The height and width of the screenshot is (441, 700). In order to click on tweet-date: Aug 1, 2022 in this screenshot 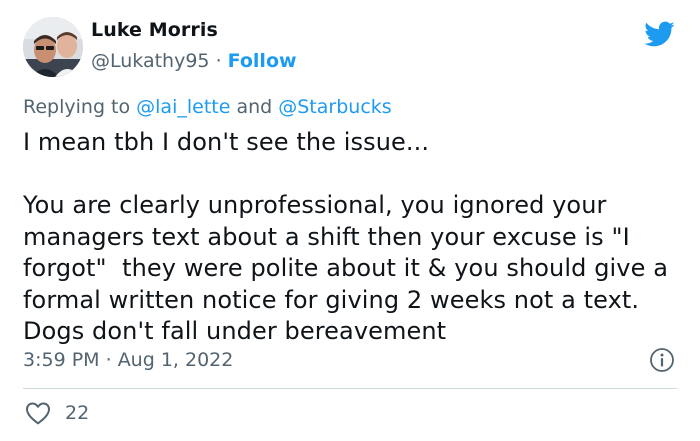, I will do `click(176, 360)`.